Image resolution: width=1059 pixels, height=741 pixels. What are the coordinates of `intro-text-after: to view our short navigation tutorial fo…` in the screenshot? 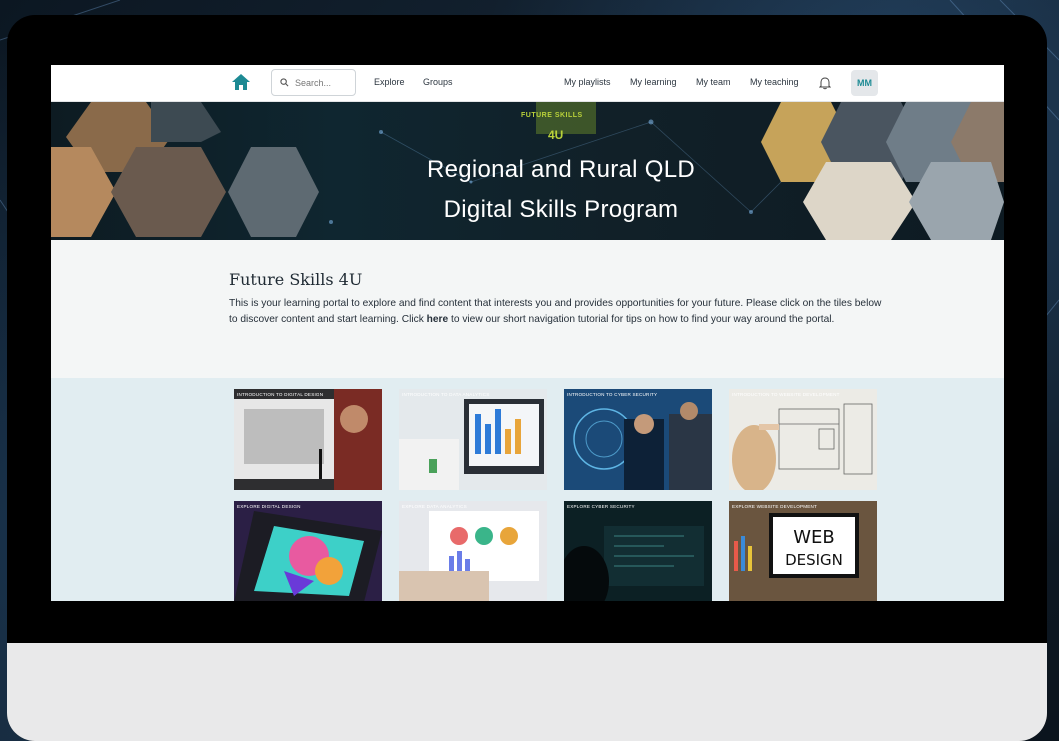 It's located at (641, 319).